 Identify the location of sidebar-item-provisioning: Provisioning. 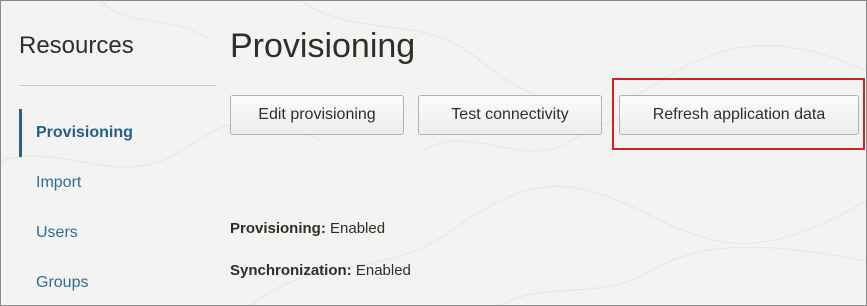
(76, 133).